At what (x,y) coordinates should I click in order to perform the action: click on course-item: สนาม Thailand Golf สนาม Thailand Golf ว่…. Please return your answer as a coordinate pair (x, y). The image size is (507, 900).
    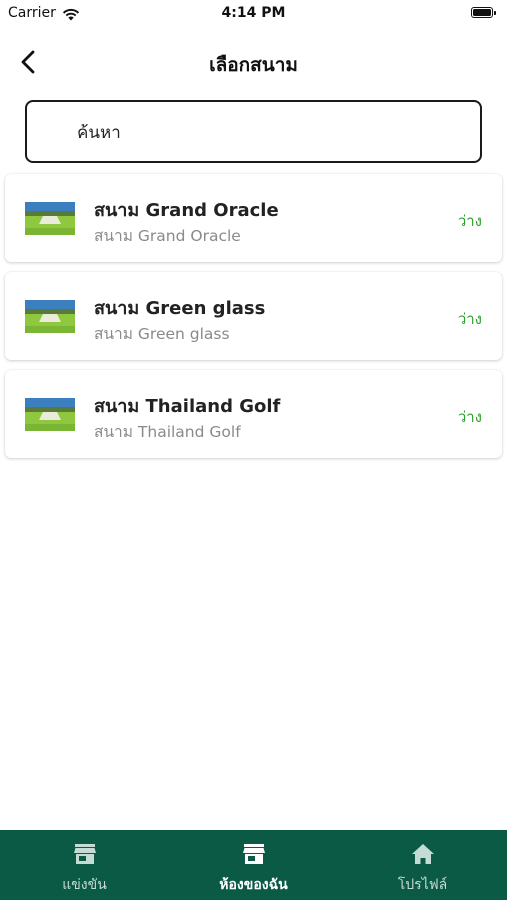
    Looking at the image, I should click on (253, 414).